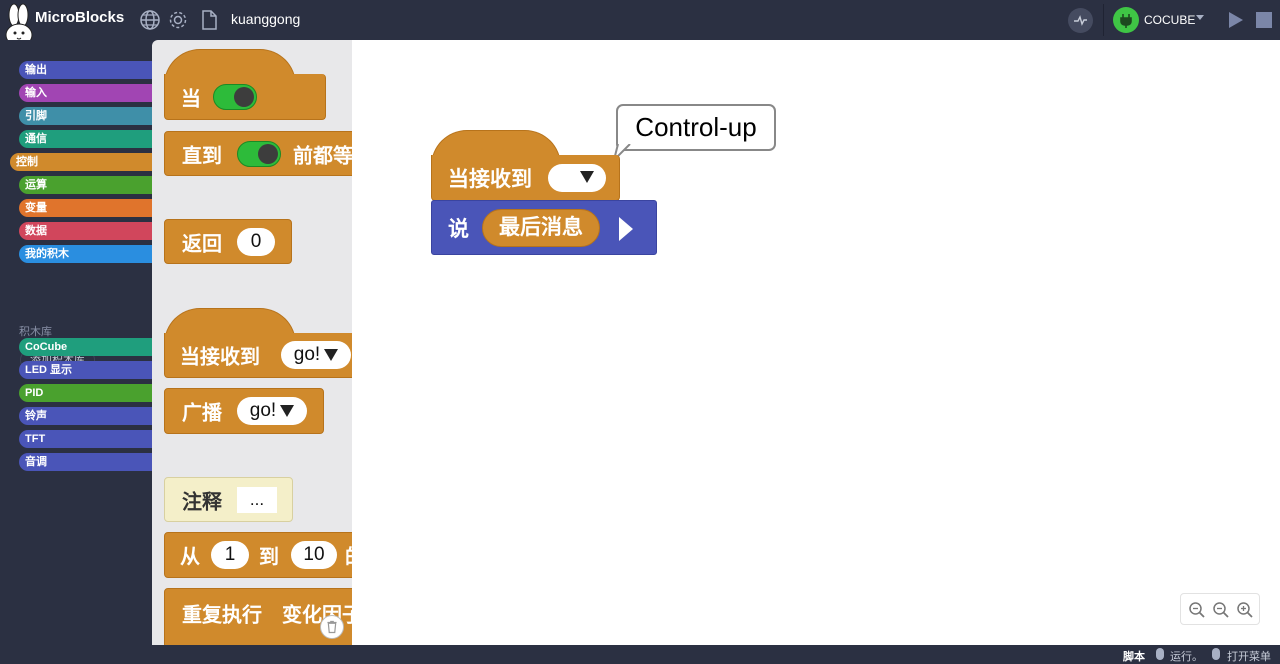 This screenshot has height=664, width=1280. I want to click on for-end-input: 10, so click(314, 555).